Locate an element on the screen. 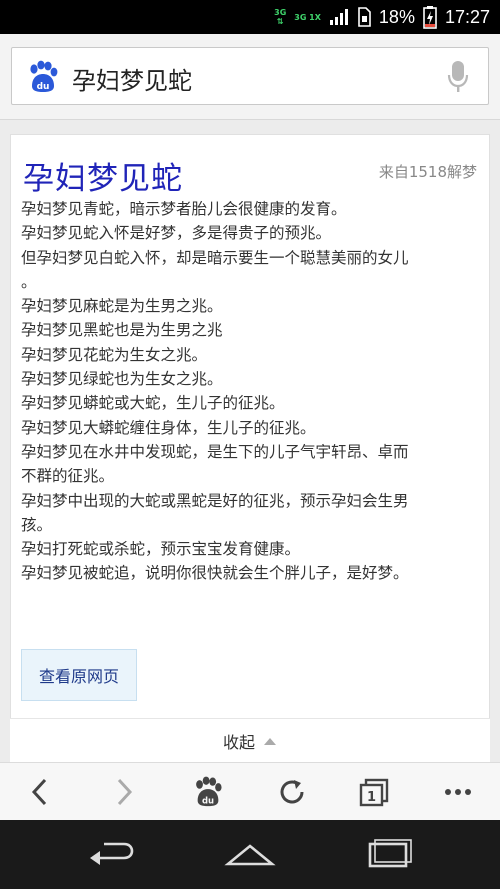  search-header: du 孕妇梦见蛇 is located at coordinates (250, 77).